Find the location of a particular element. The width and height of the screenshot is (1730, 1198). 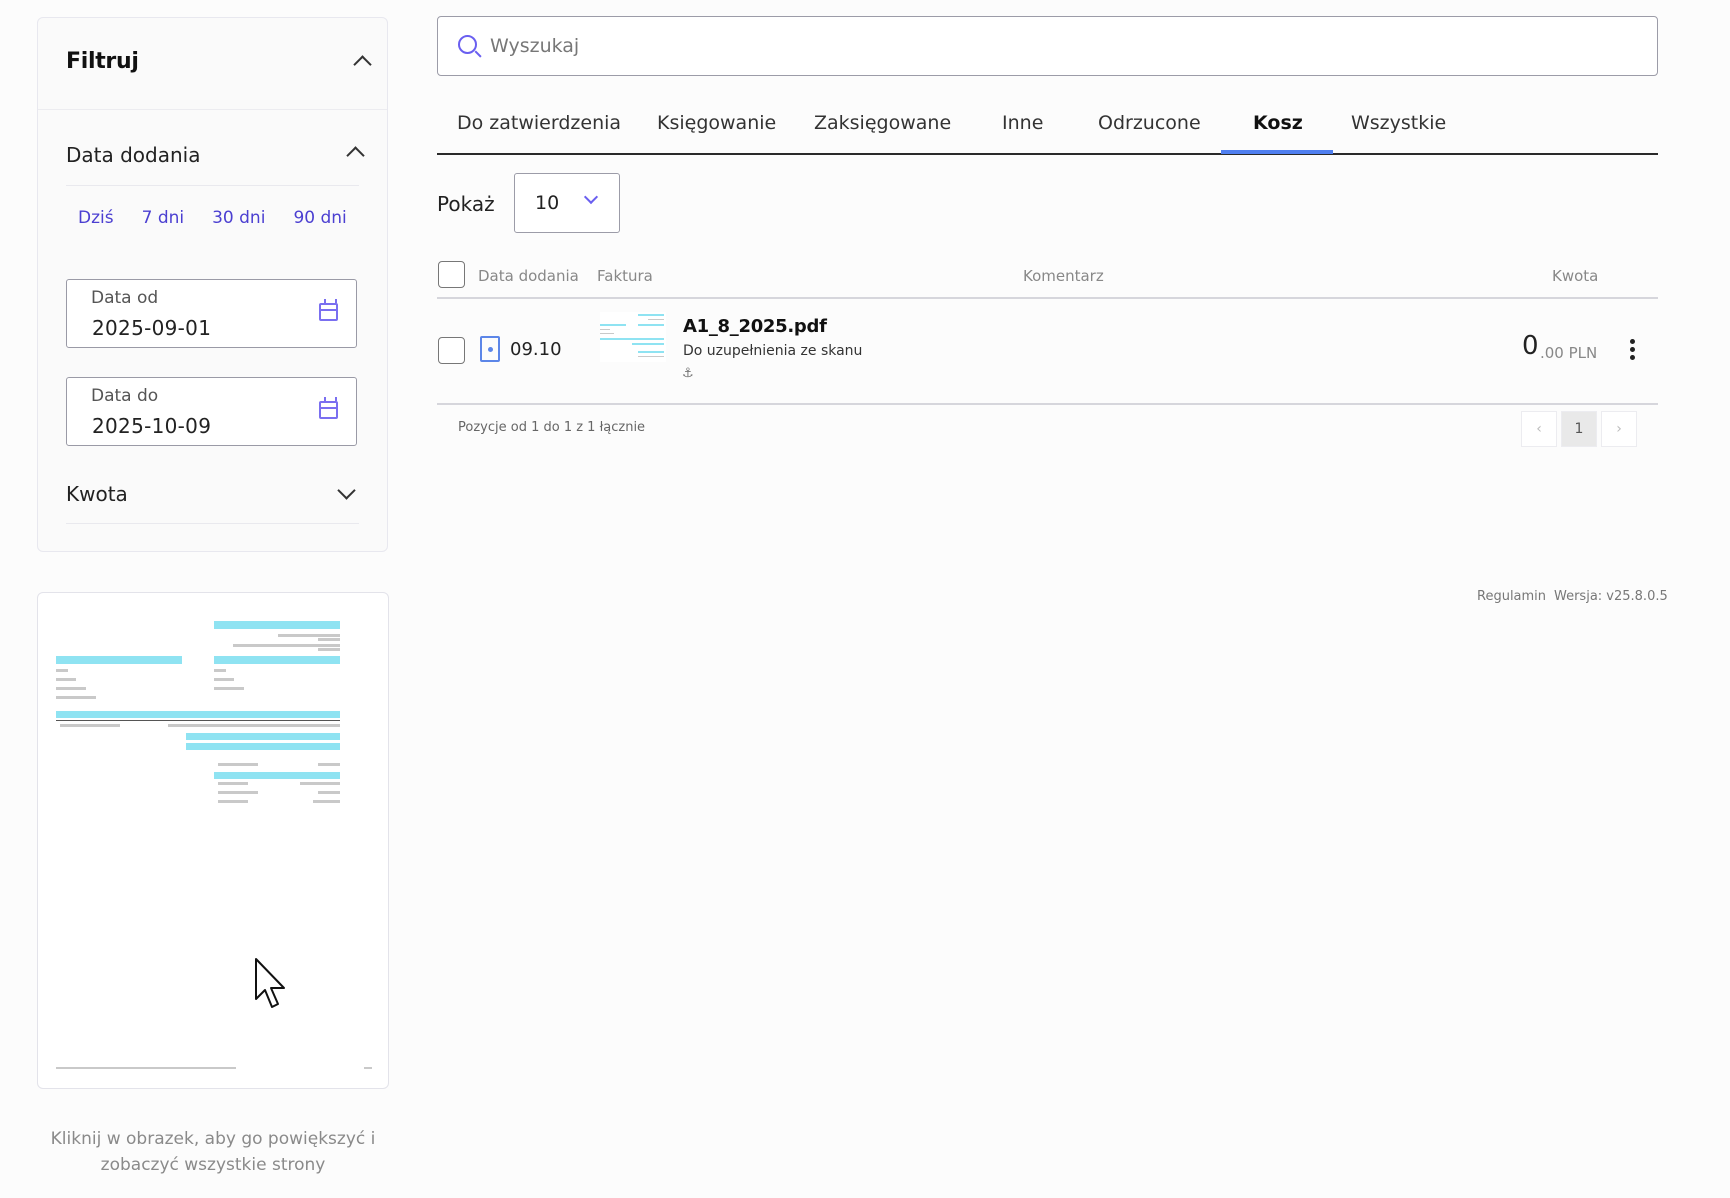

row-actions-kebab-icon is located at coordinates (1632, 352).